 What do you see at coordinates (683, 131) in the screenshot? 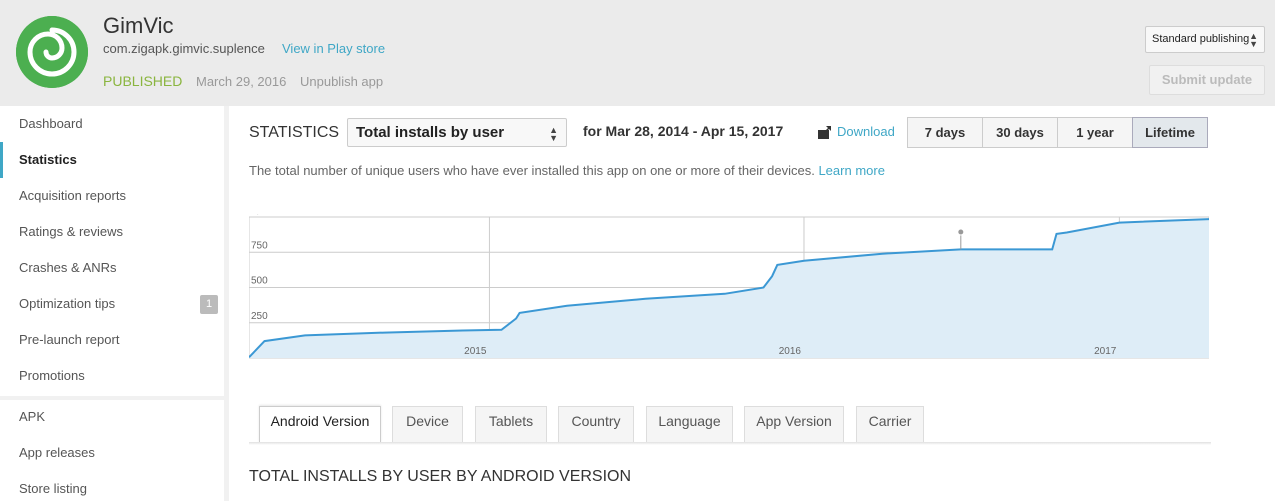
I see `date-range: for Mar 28, 2014 - Apr 15, 2017` at bounding box center [683, 131].